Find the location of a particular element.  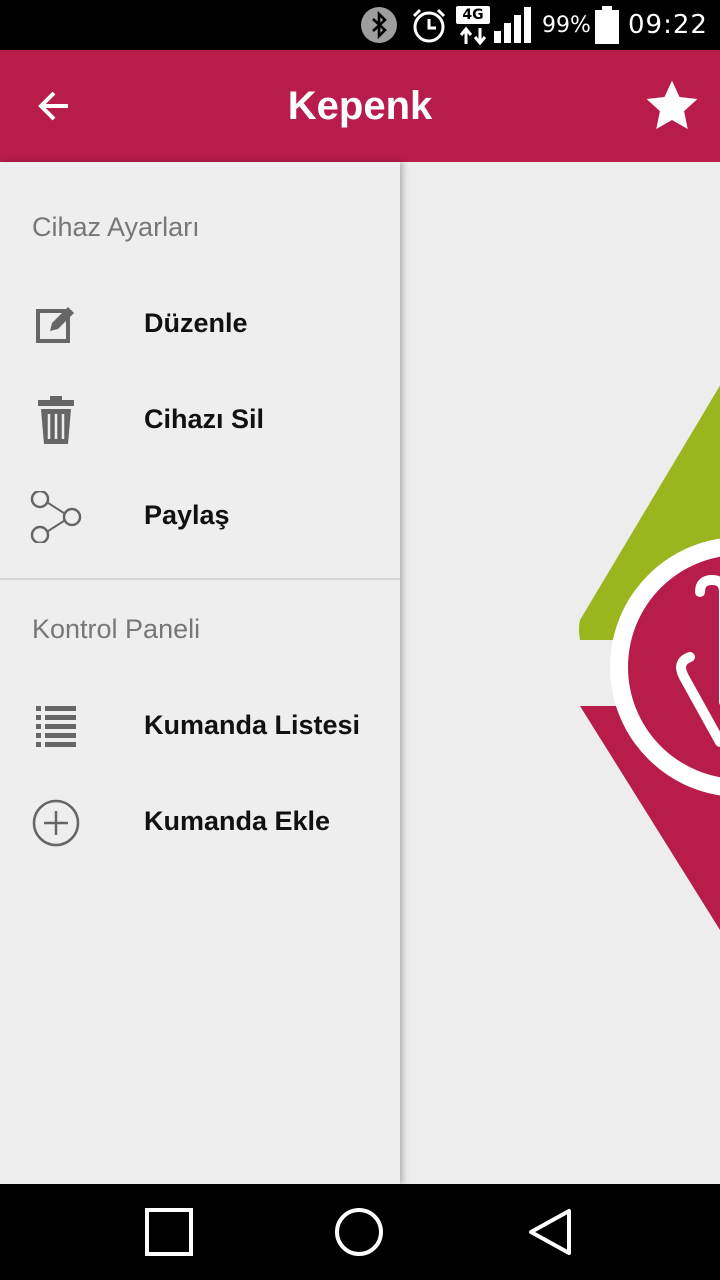

home-icon is located at coordinates (359, 1232).